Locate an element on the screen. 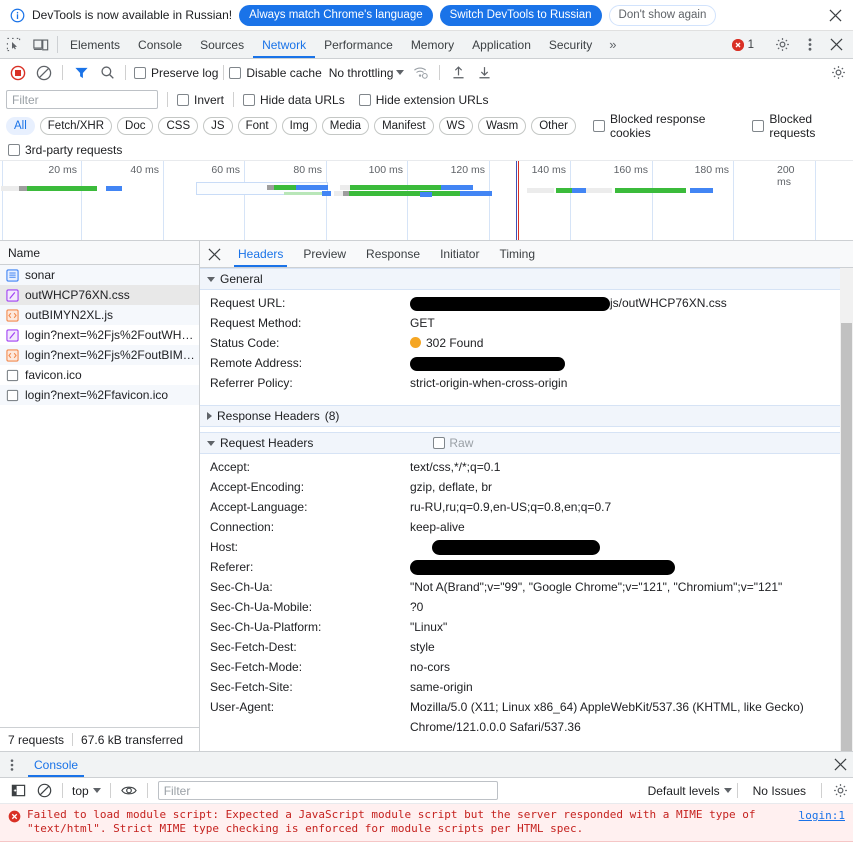 This screenshot has height=842, width=853. drawer-close-icon is located at coordinates (840, 764).